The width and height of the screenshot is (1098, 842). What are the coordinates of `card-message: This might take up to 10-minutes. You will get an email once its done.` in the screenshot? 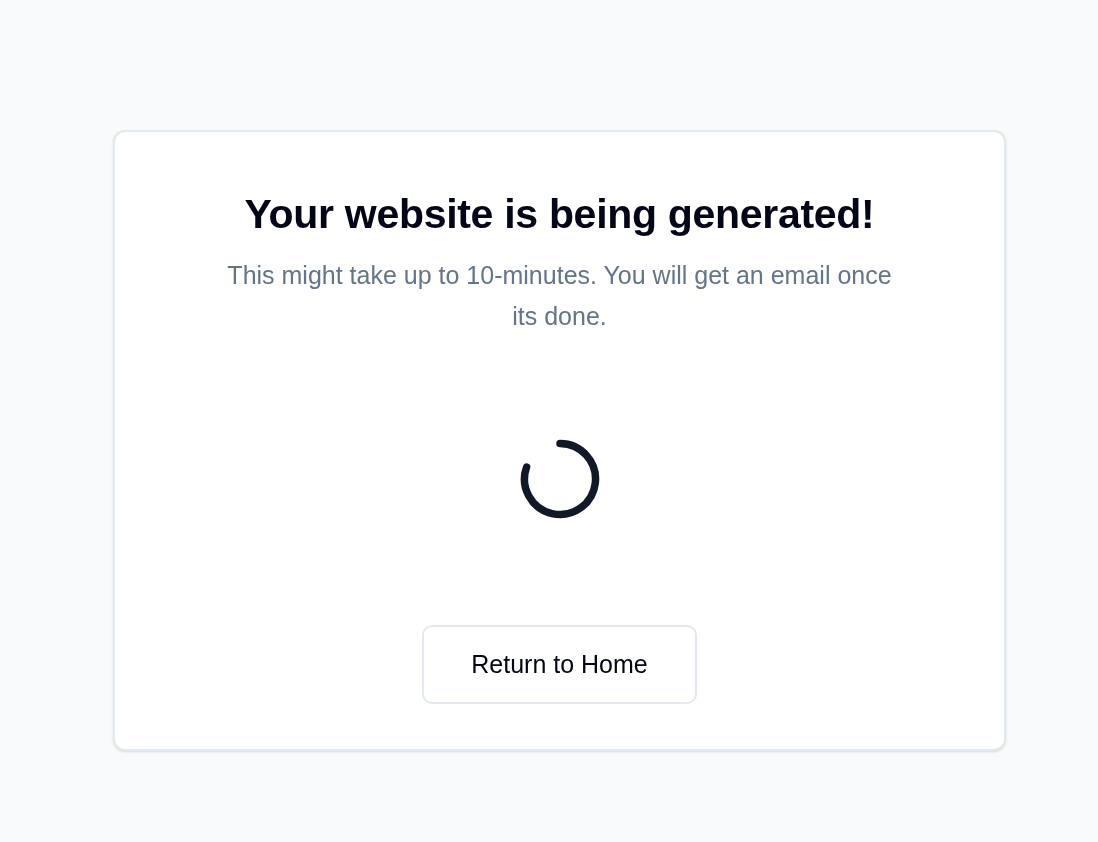 It's located at (559, 296).